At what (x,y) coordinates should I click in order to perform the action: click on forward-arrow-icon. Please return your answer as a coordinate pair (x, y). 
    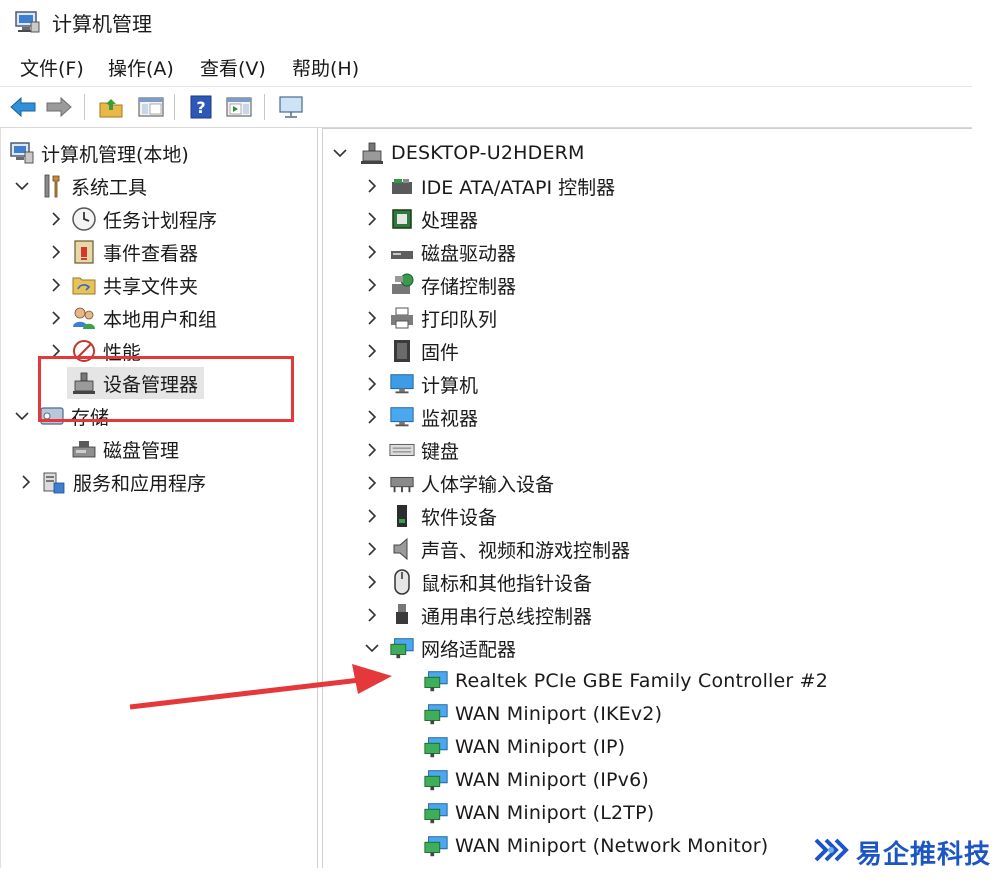
    Looking at the image, I should click on (59, 107).